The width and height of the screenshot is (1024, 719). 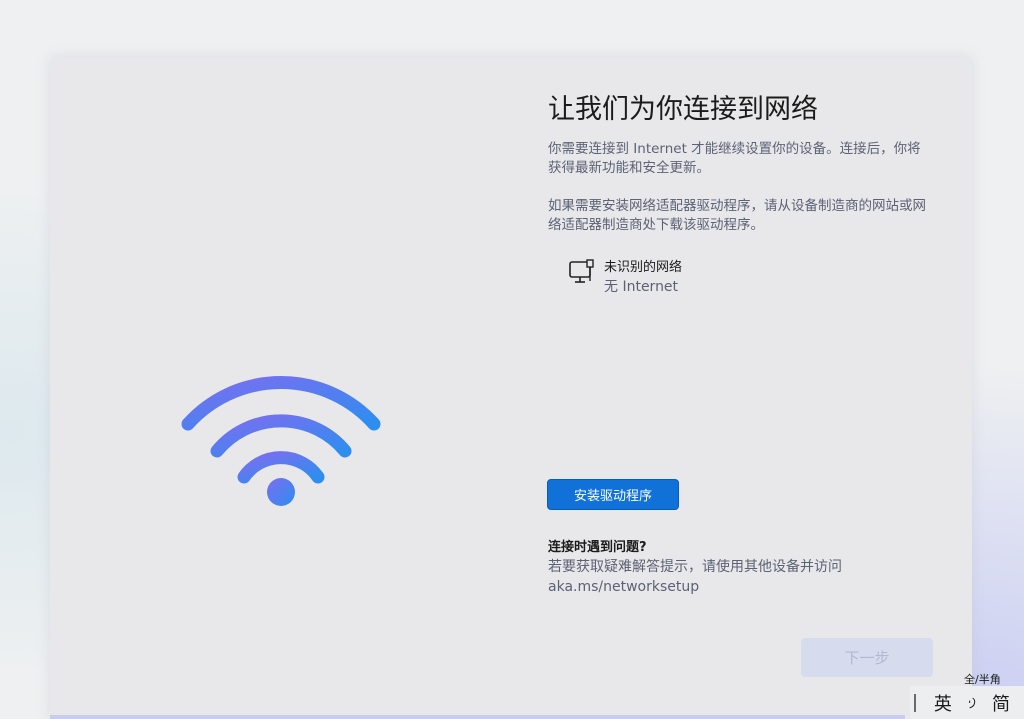 I want to click on ime-drag-handle, so click(x=915, y=702).